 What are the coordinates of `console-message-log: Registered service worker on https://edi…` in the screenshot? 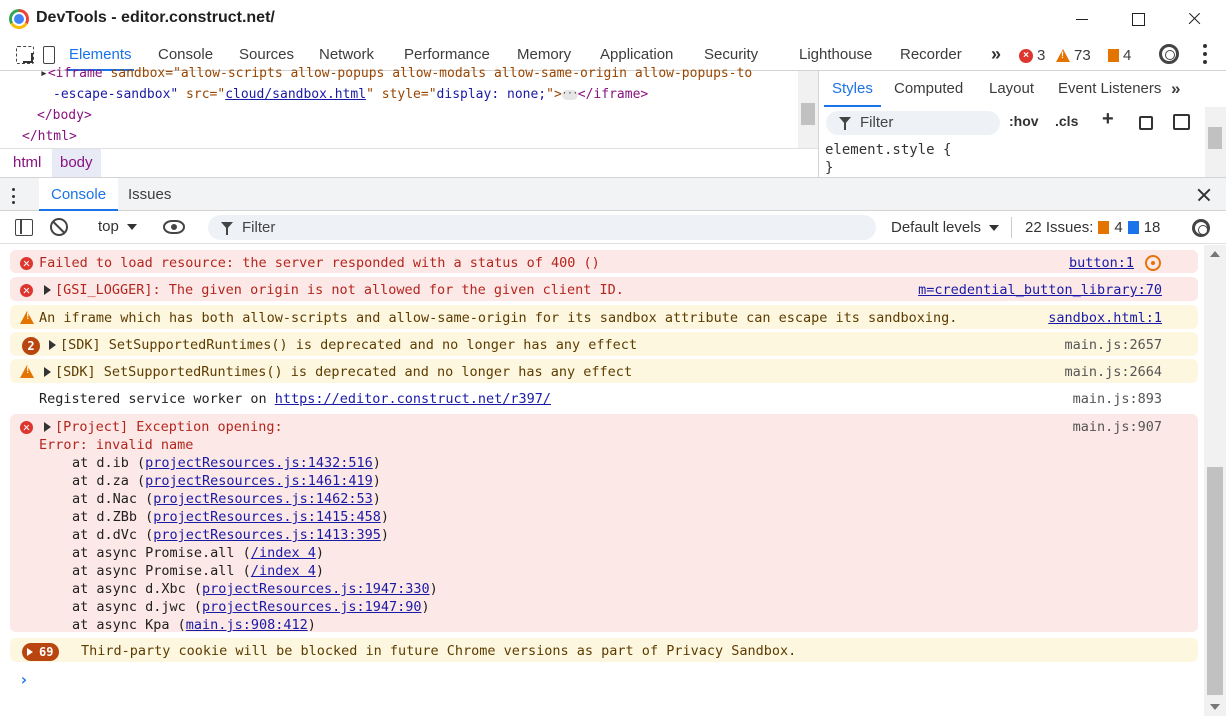 It's located at (604, 398).